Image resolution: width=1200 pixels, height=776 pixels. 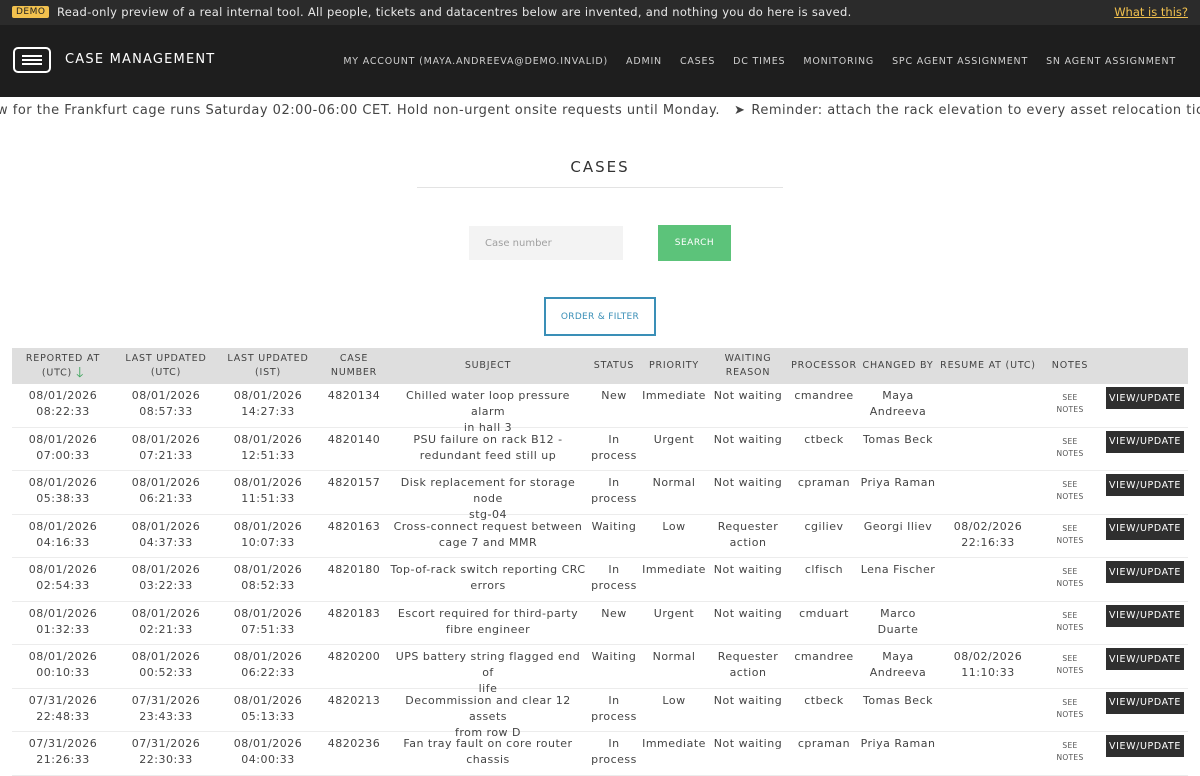 What do you see at coordinates (824, 366) in the screenshot?
I see `header-processor: PROCESSOR` at bounding box center [824, 366].